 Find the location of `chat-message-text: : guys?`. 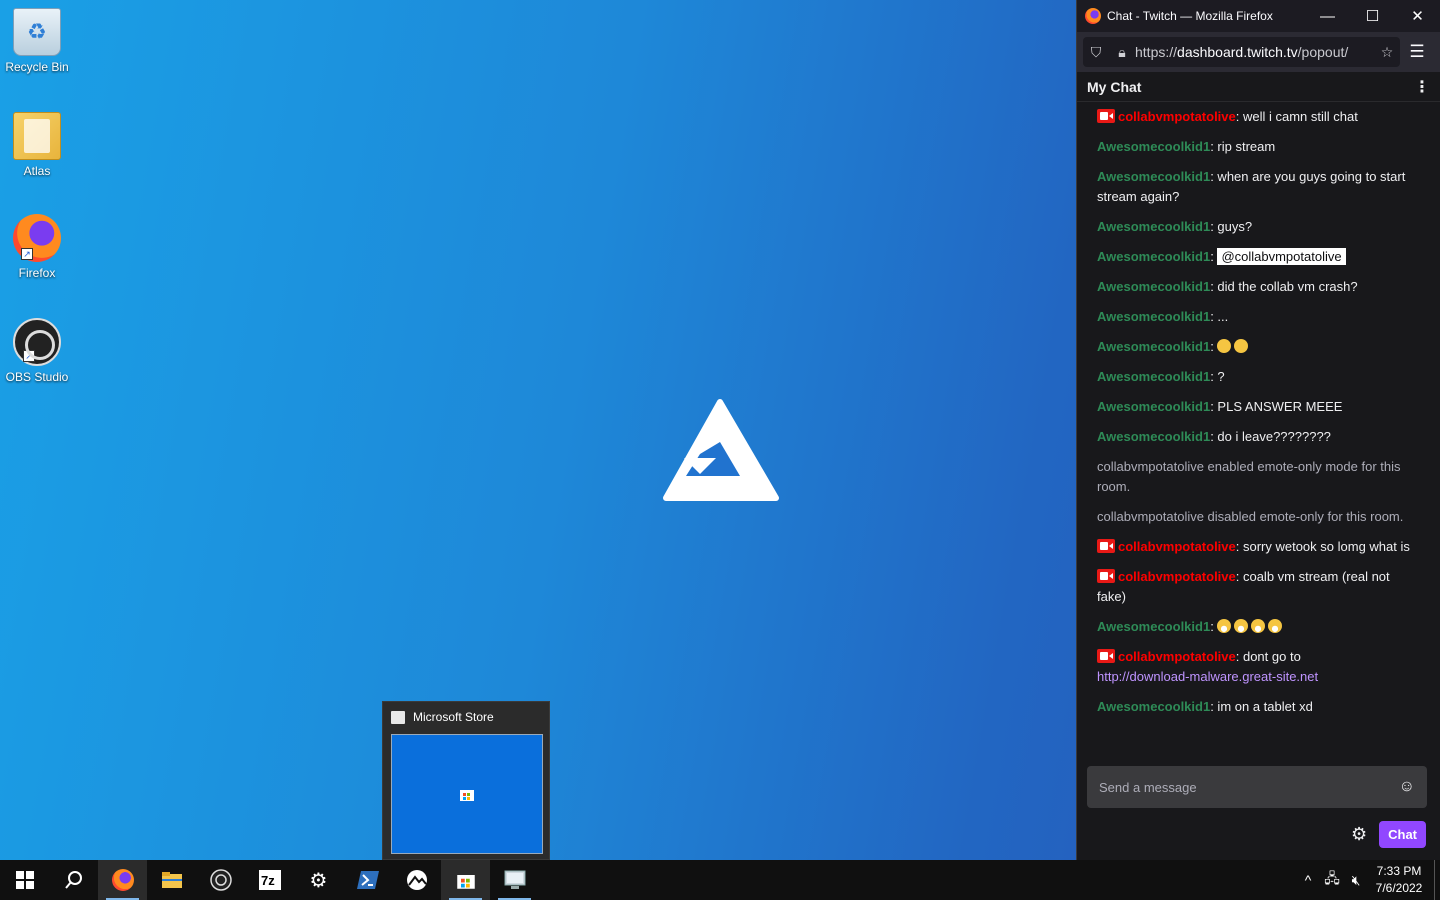

chat-message-text: : guys? is located at coordinates (1231, 226).